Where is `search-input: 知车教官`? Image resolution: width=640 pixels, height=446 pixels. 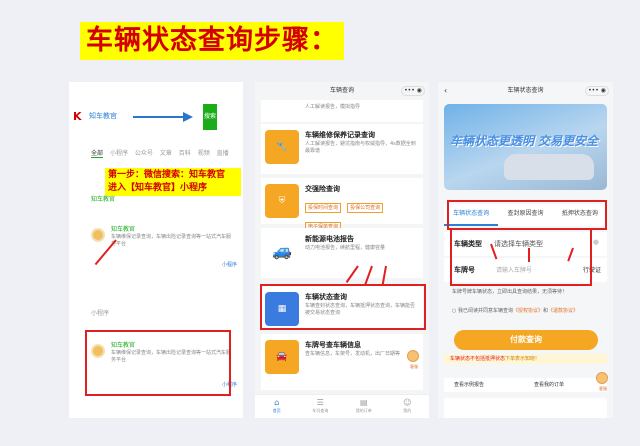 search-input: 知车教官 is located at coordinates (103, 116).